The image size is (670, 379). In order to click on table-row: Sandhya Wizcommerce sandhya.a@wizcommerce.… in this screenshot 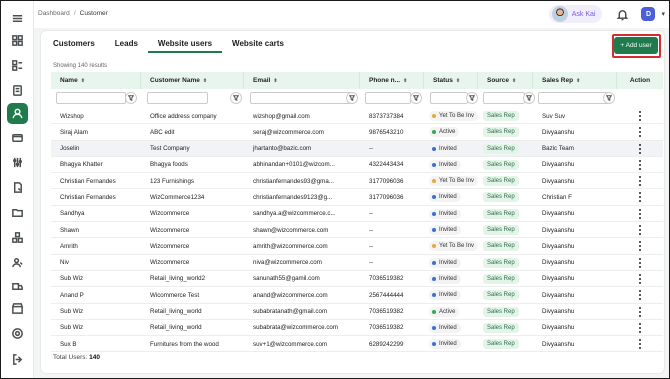, I will do `click(357, 214)`.